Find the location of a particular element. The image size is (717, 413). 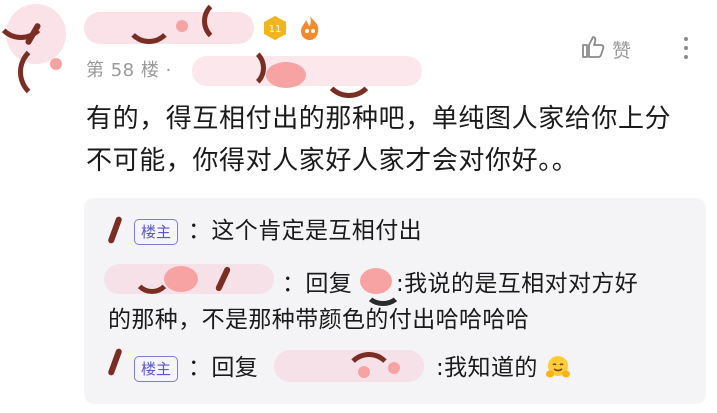

reply-text-cont: 的那种，不是那种带颜色的付出哈哈哈哈 is located at coordinates (319, 320).